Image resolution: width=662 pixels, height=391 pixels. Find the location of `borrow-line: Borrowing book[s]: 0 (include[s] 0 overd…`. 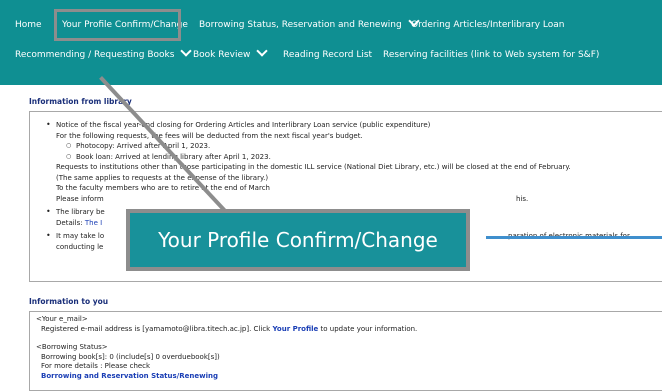

borrow-line: Borrowing book[s]: 0 (include[s] 0 overd… is located at coordinates (130, 356).